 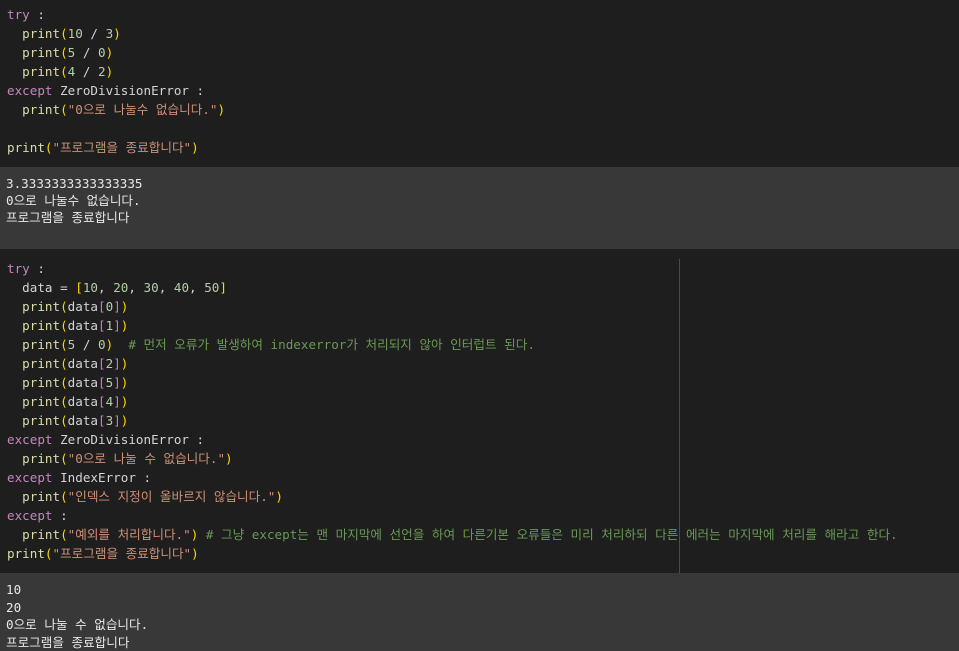 I want to click on code-token: :, so click(x=37, y=268).